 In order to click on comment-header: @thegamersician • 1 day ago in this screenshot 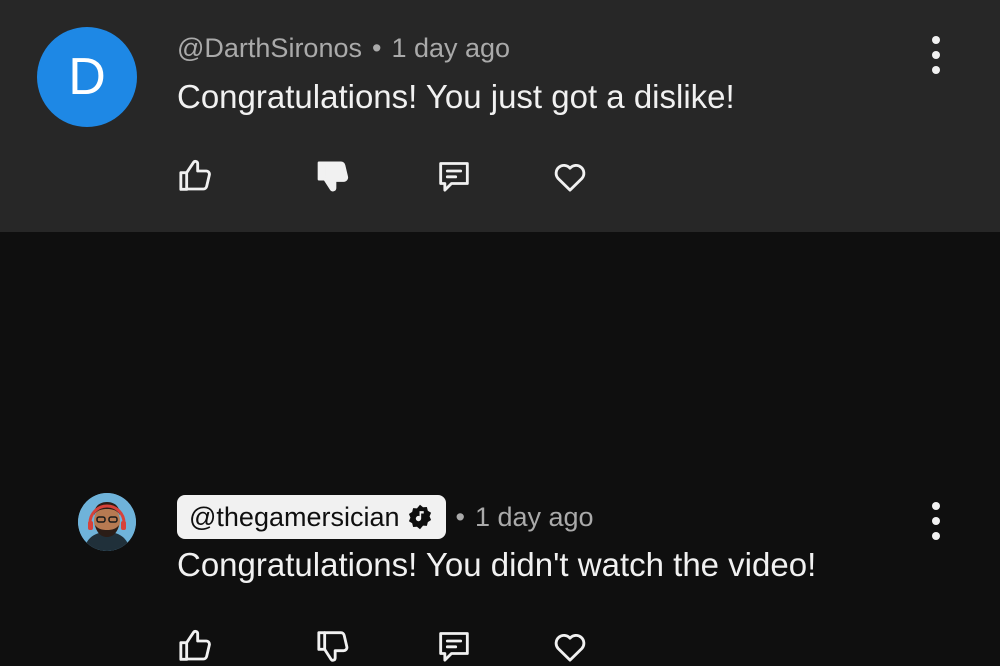, I will do `click(385, 517)`.